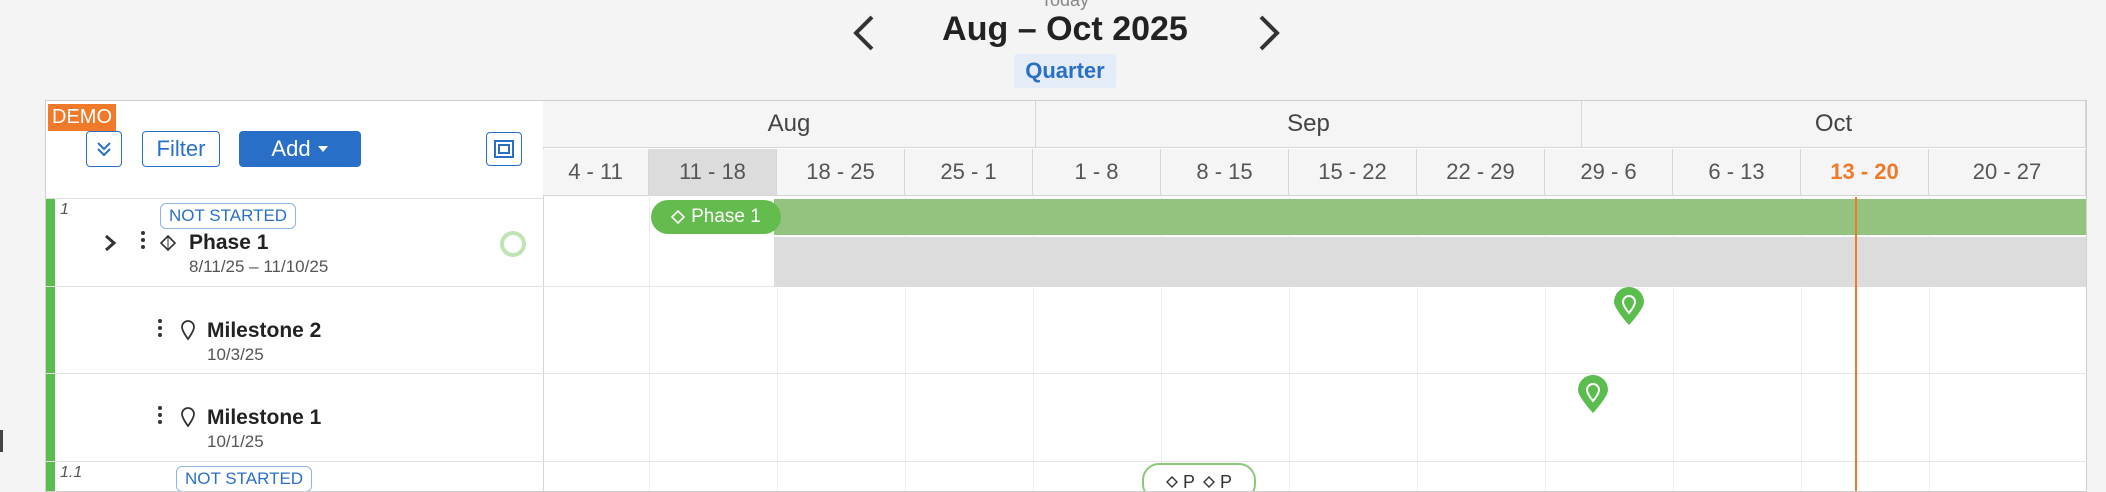  I want to click on fullscreen-icon, so click(504, 149).